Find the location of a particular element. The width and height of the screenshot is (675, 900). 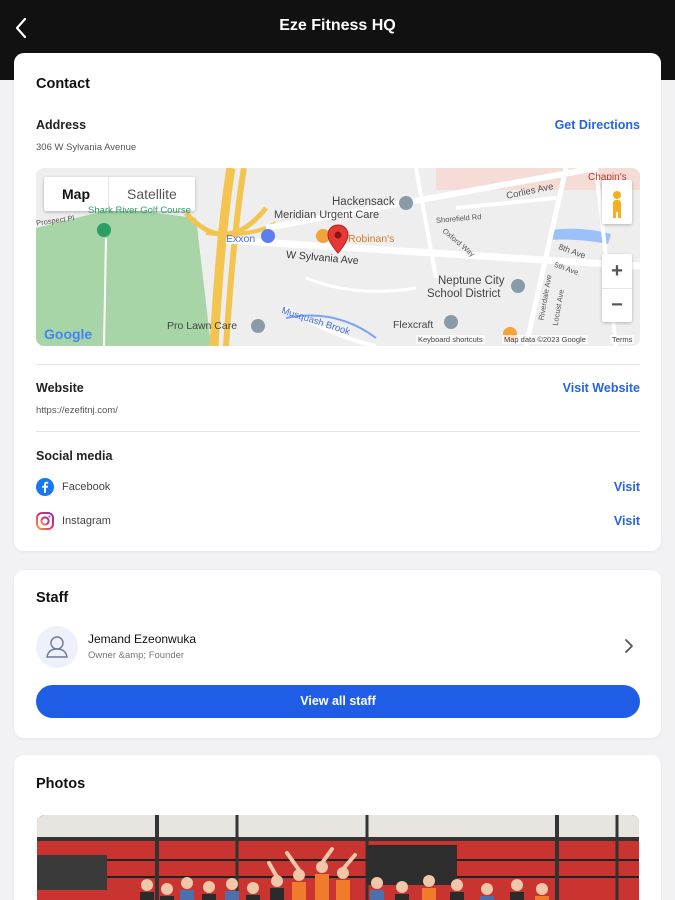

person-icon is located at coordinates (57, 647).